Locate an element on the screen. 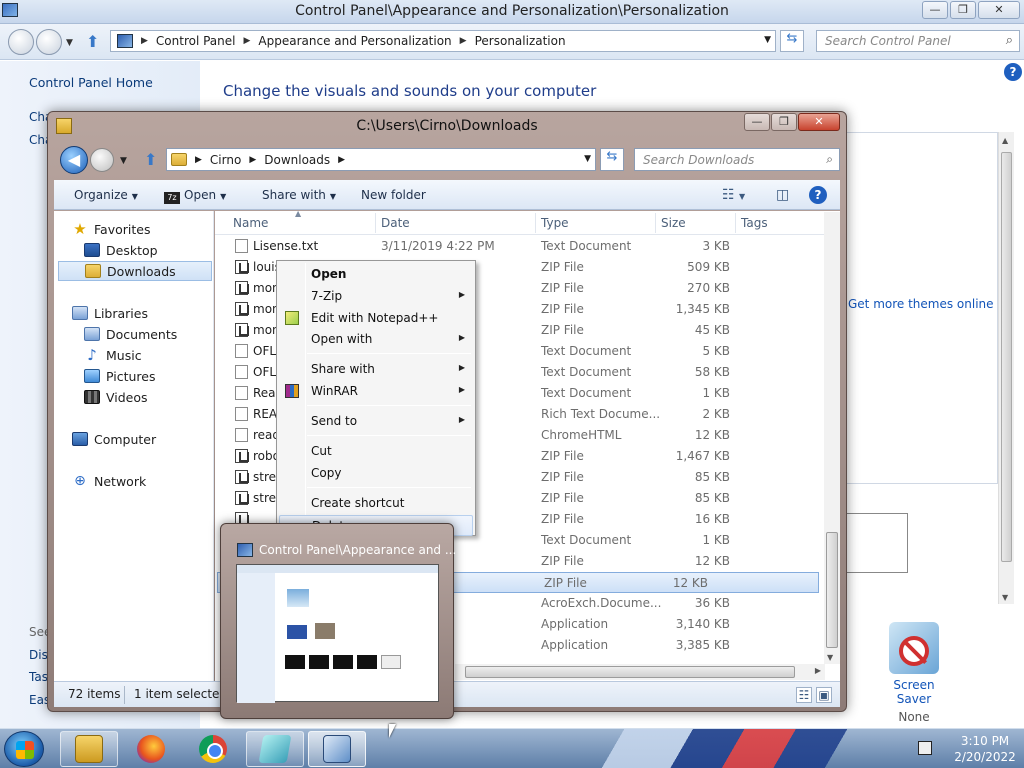  breadcrumb-cirno: Cirno is located at coordinates (225, 160).